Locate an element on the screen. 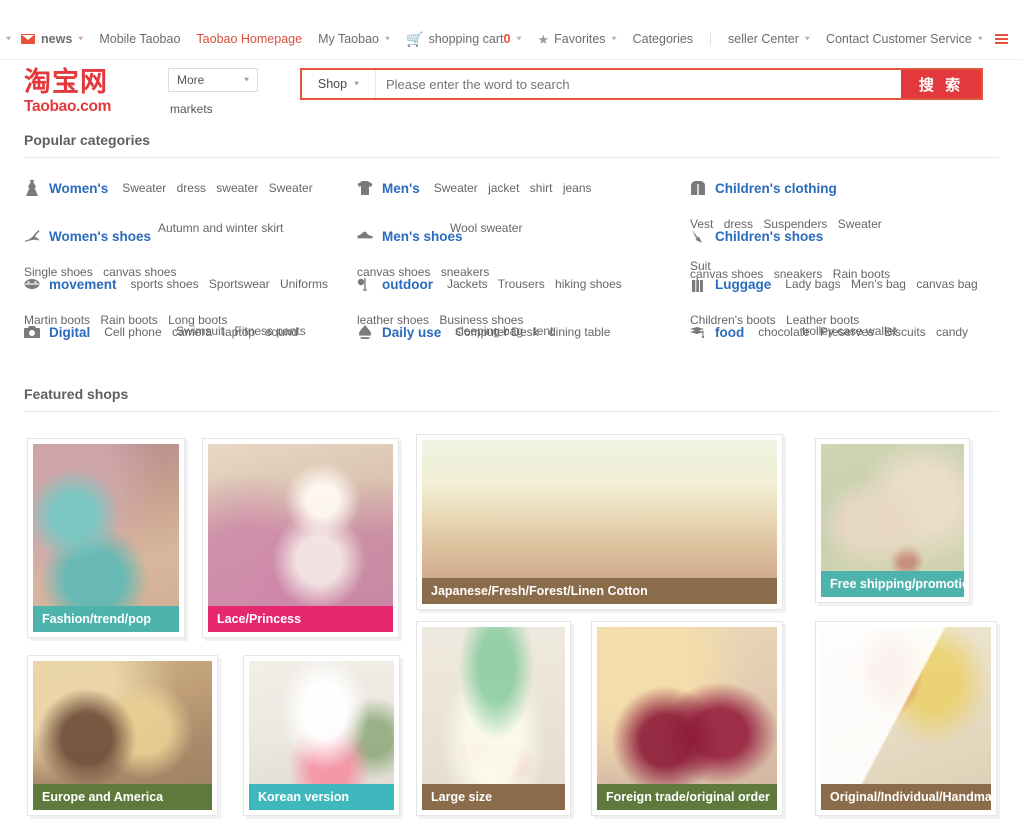 This screenshot has height=840, width=1023. category-link: Trousers is located at coordinates (521, 284).